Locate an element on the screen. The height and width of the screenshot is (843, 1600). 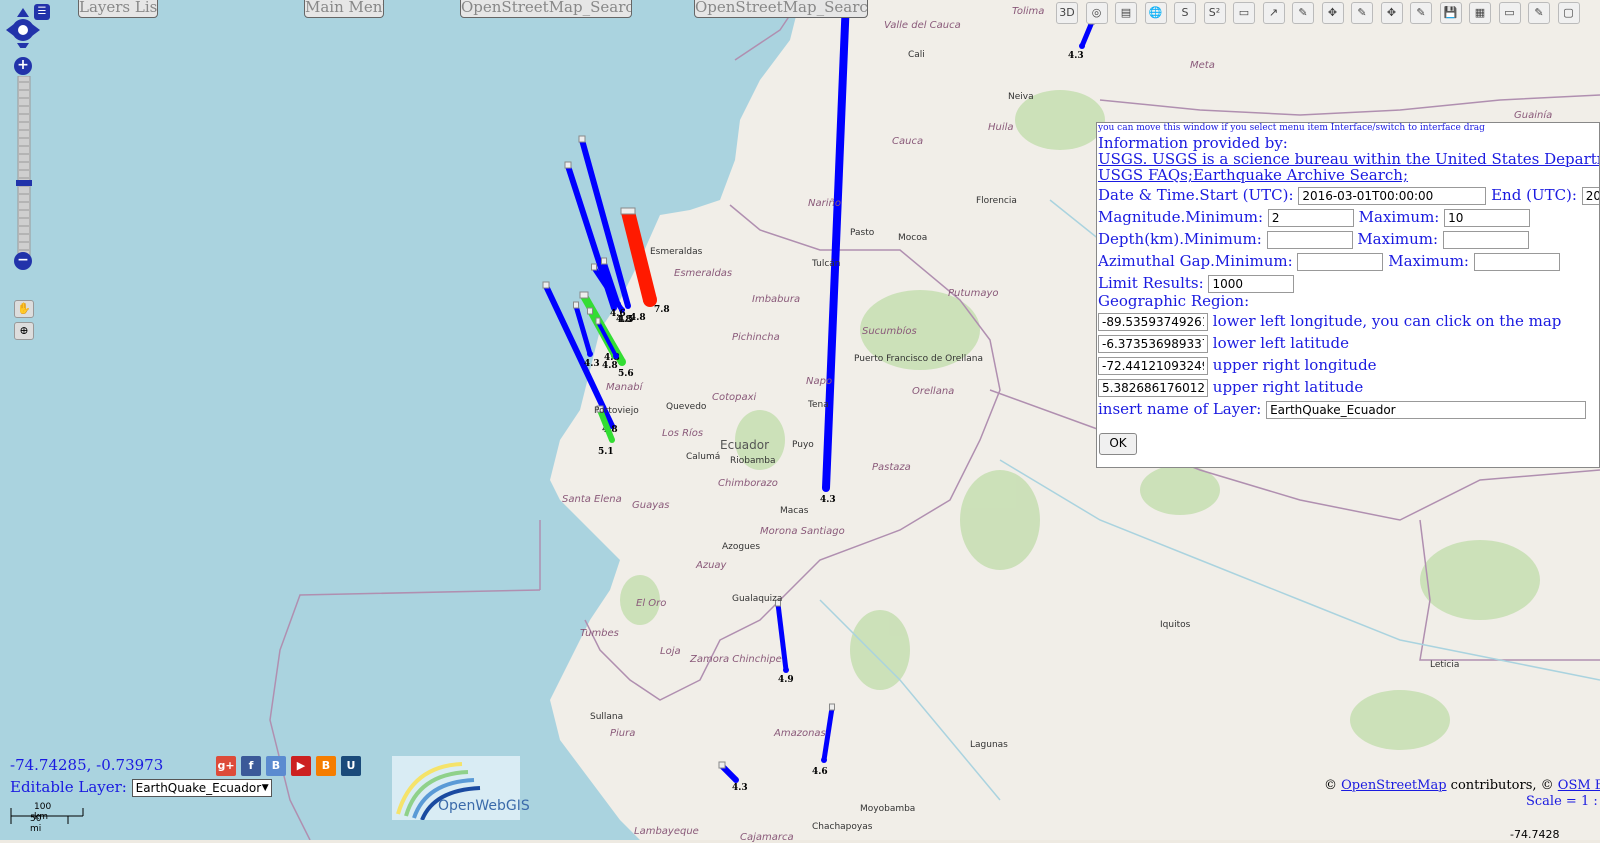
zoom-box-icon: ⊕ is located at coordinates (24, 331).